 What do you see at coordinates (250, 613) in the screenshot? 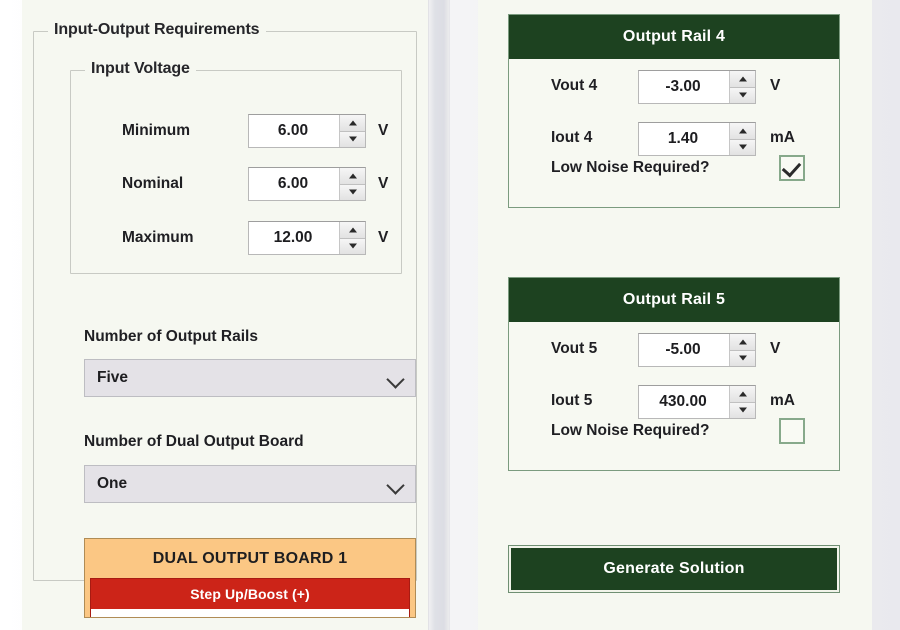
I see `dual-output-board-1-divider` at bounding box center [250, 613].